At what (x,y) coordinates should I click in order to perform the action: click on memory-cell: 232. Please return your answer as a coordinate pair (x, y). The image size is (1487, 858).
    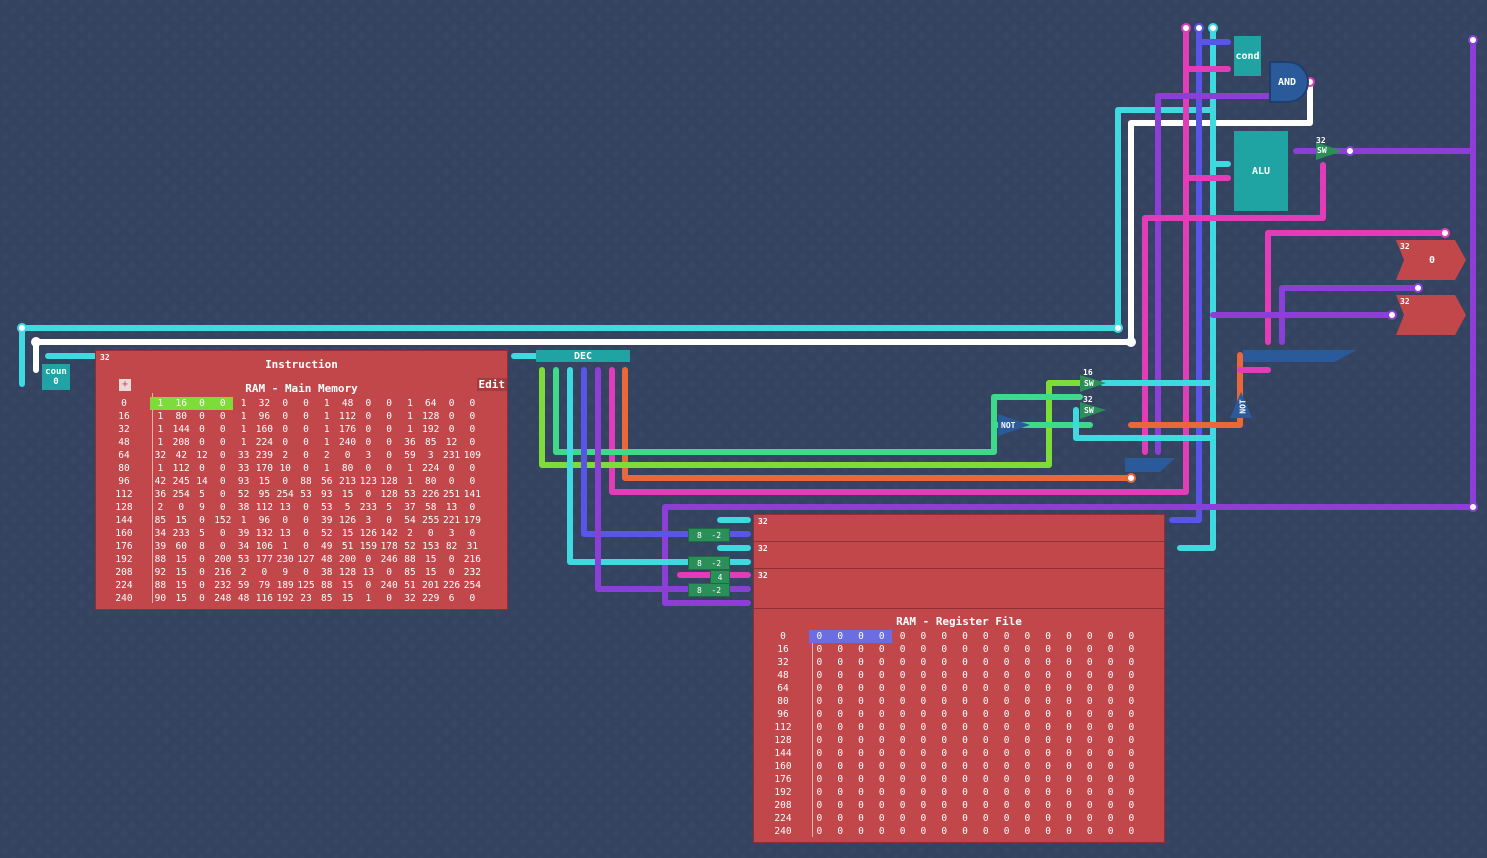
    Looking at the image, I should click on (223, 585).